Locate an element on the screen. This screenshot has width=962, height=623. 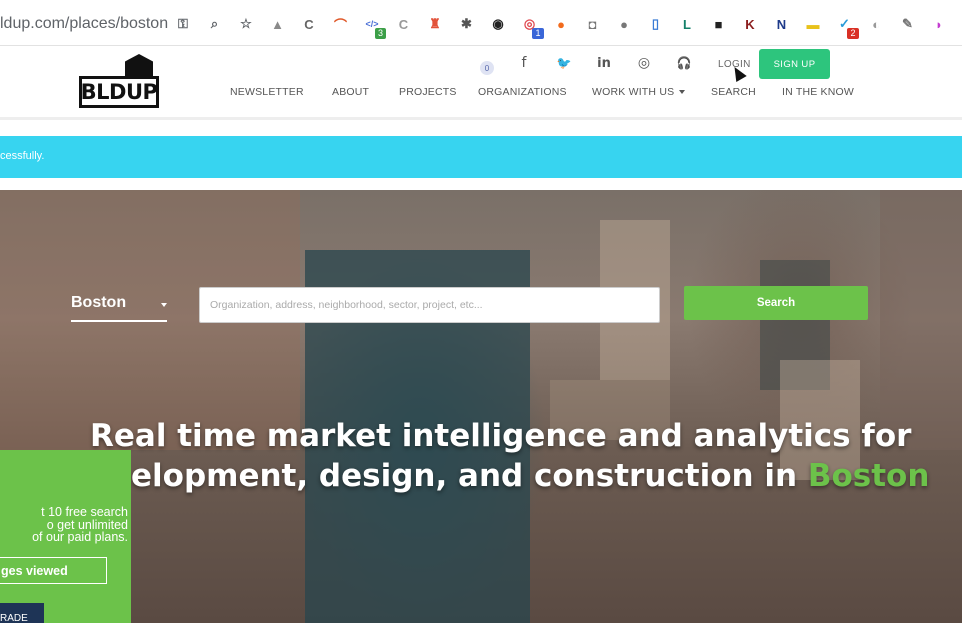
lighthouse-icon: ♜ is located at coordinates (435, 24).